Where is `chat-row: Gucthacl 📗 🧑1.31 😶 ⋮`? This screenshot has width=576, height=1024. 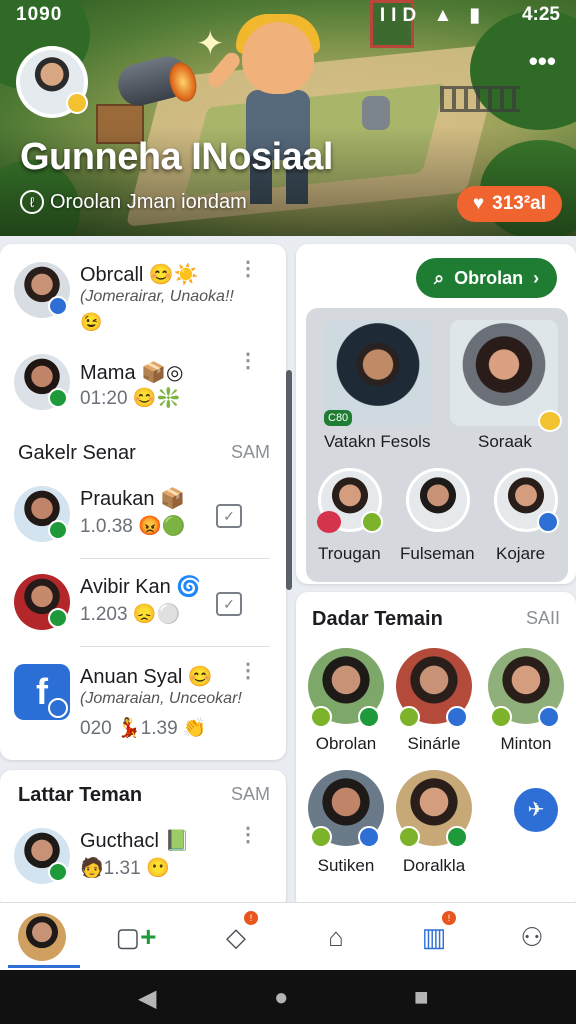
chat-row: Gucthacl 📗 🧑1.31 😶 ⋮ is located at coordinates (135, 861).